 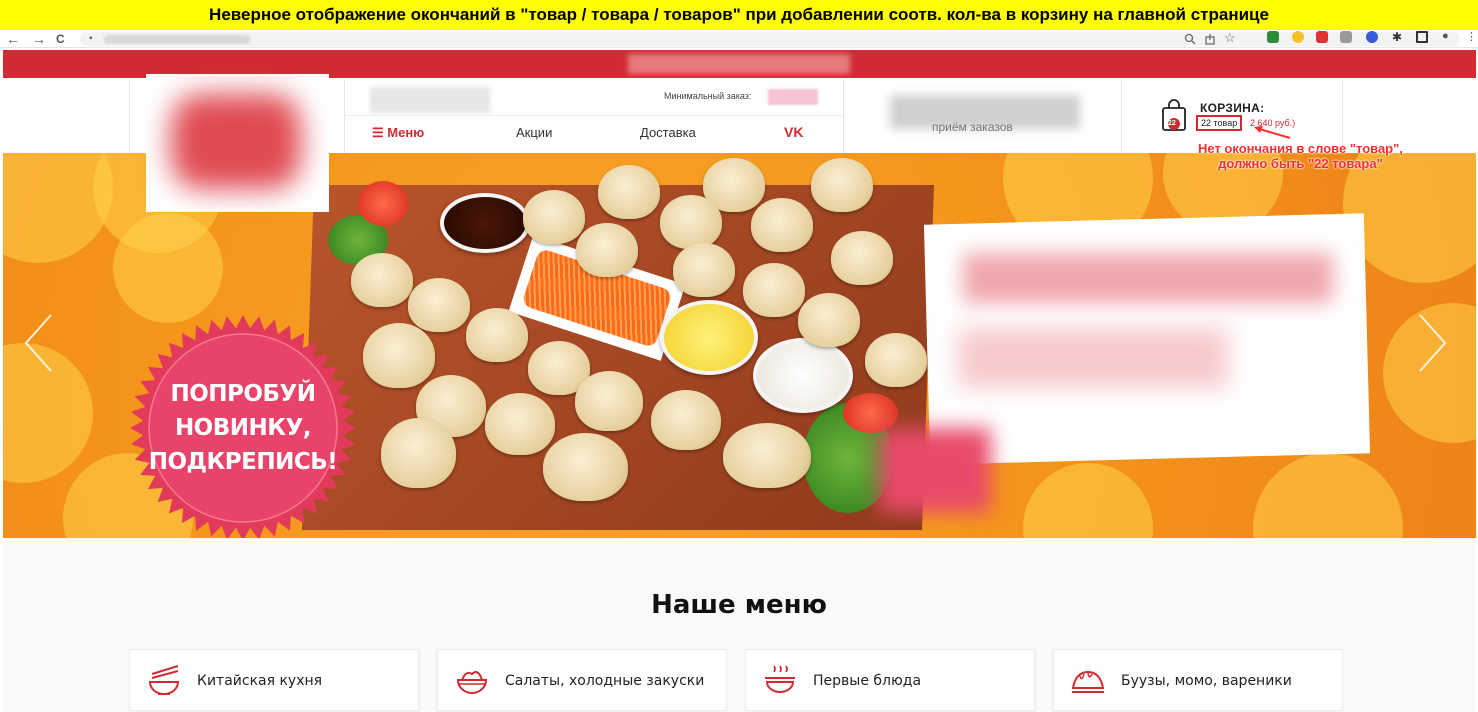 I want to click on kebab-menu-icon: ⋮, so click(x=1471, y=36).